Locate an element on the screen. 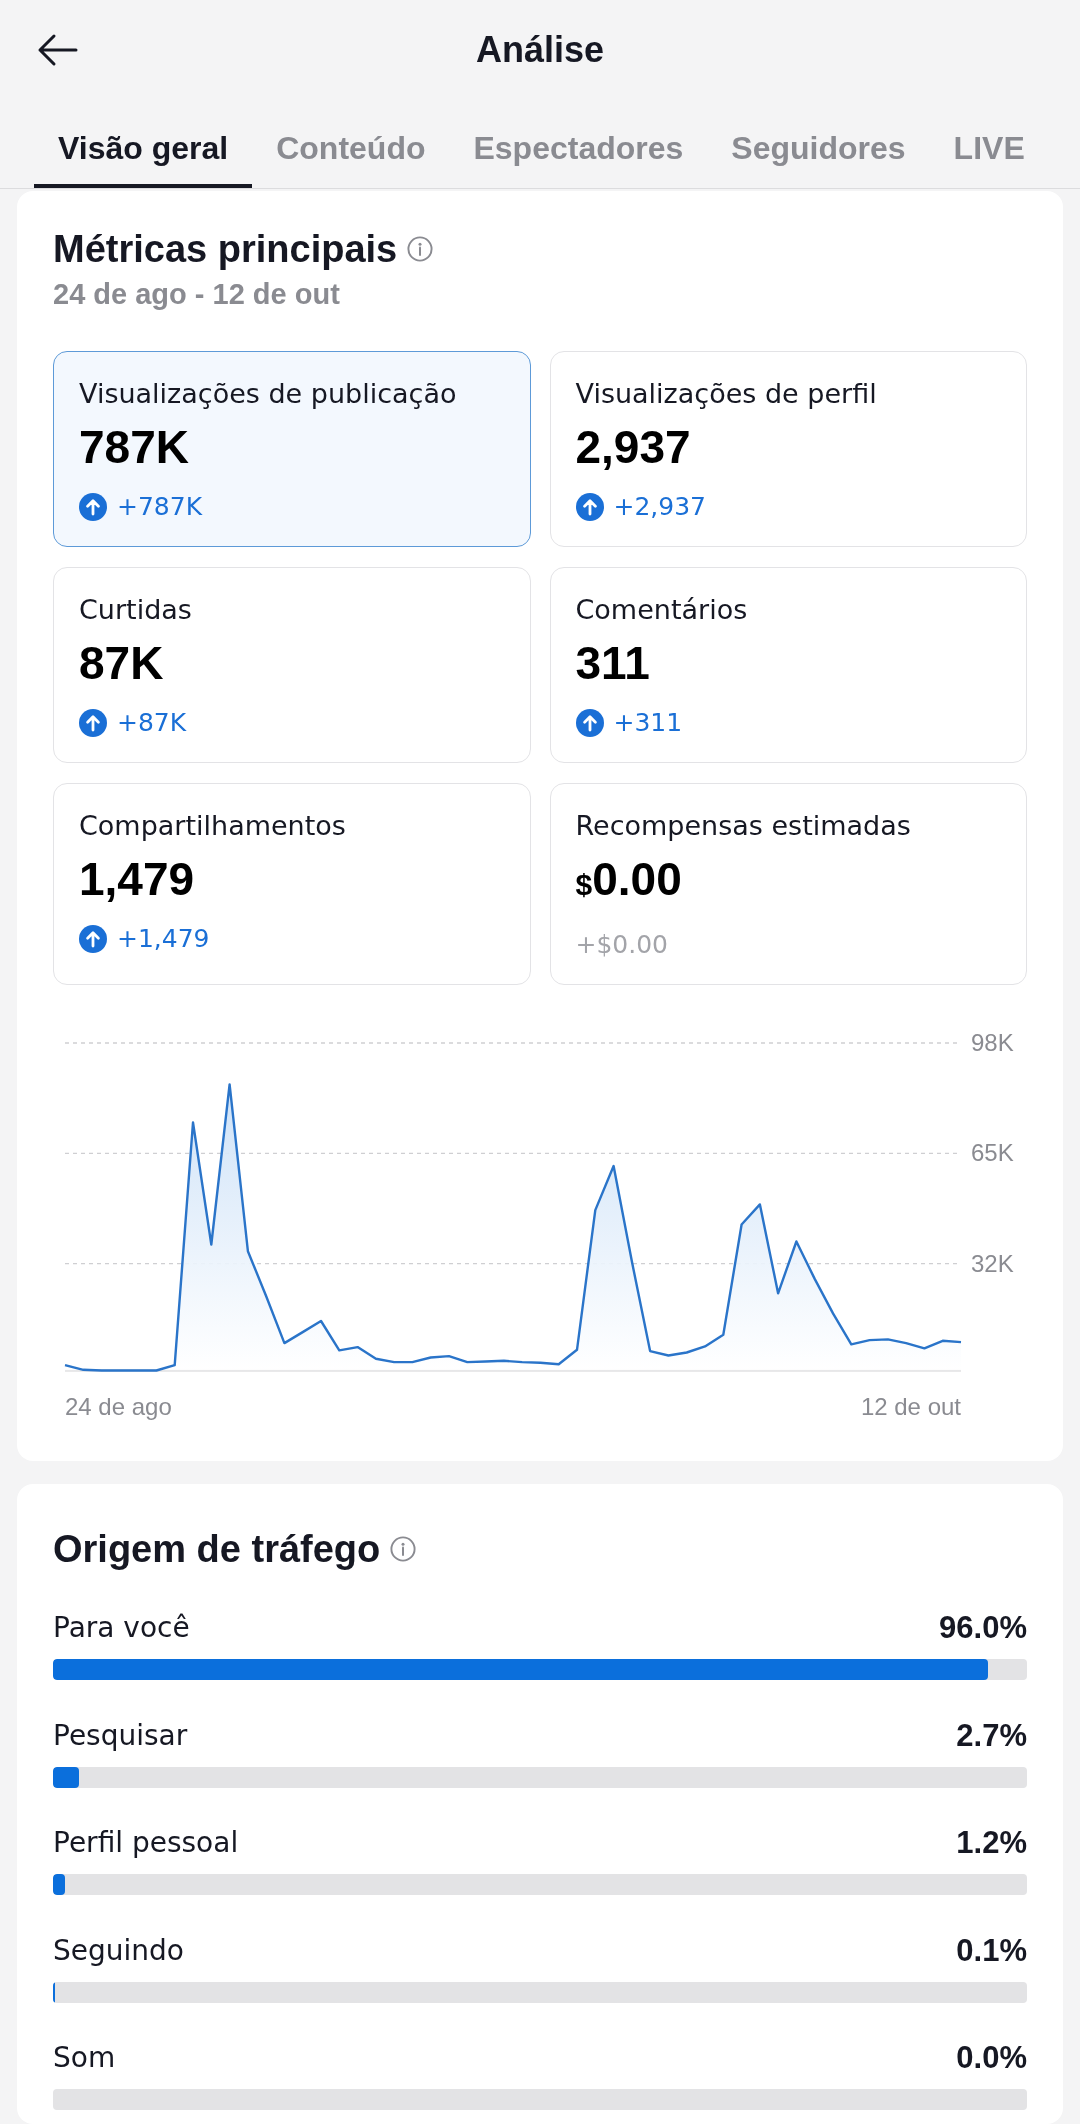 The width and height of the screenshot is (1080, 2124). metric-card: Recompensas estimadas $0.00 +$0.00 is located at coordinates (788, 884).